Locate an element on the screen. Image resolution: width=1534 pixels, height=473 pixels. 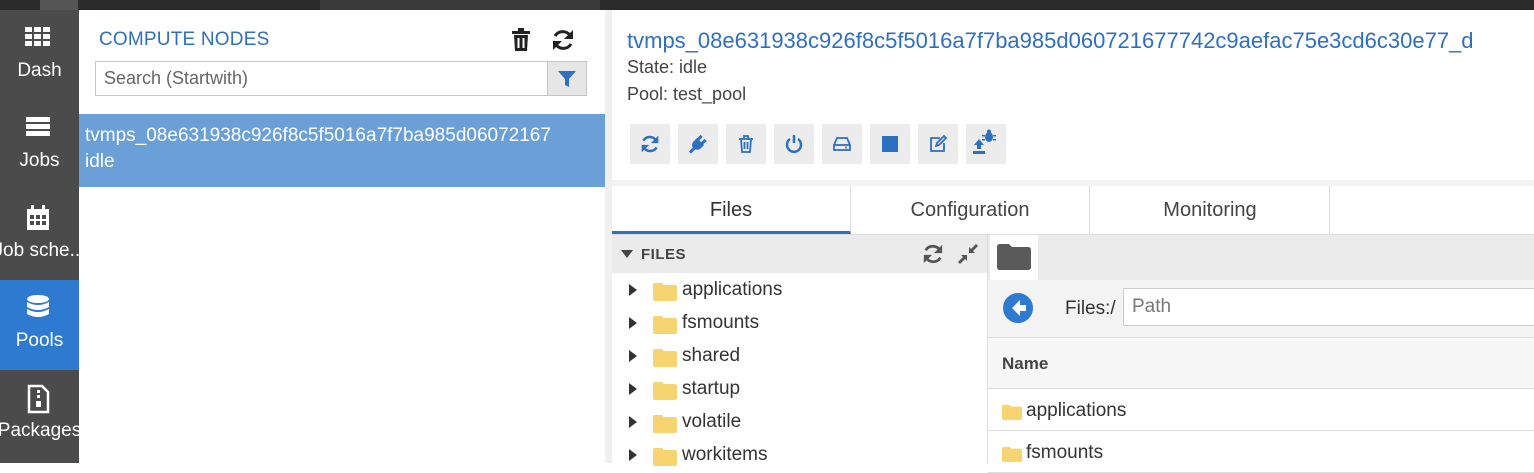
table-row: applications is located at coordinates (1261, 410).